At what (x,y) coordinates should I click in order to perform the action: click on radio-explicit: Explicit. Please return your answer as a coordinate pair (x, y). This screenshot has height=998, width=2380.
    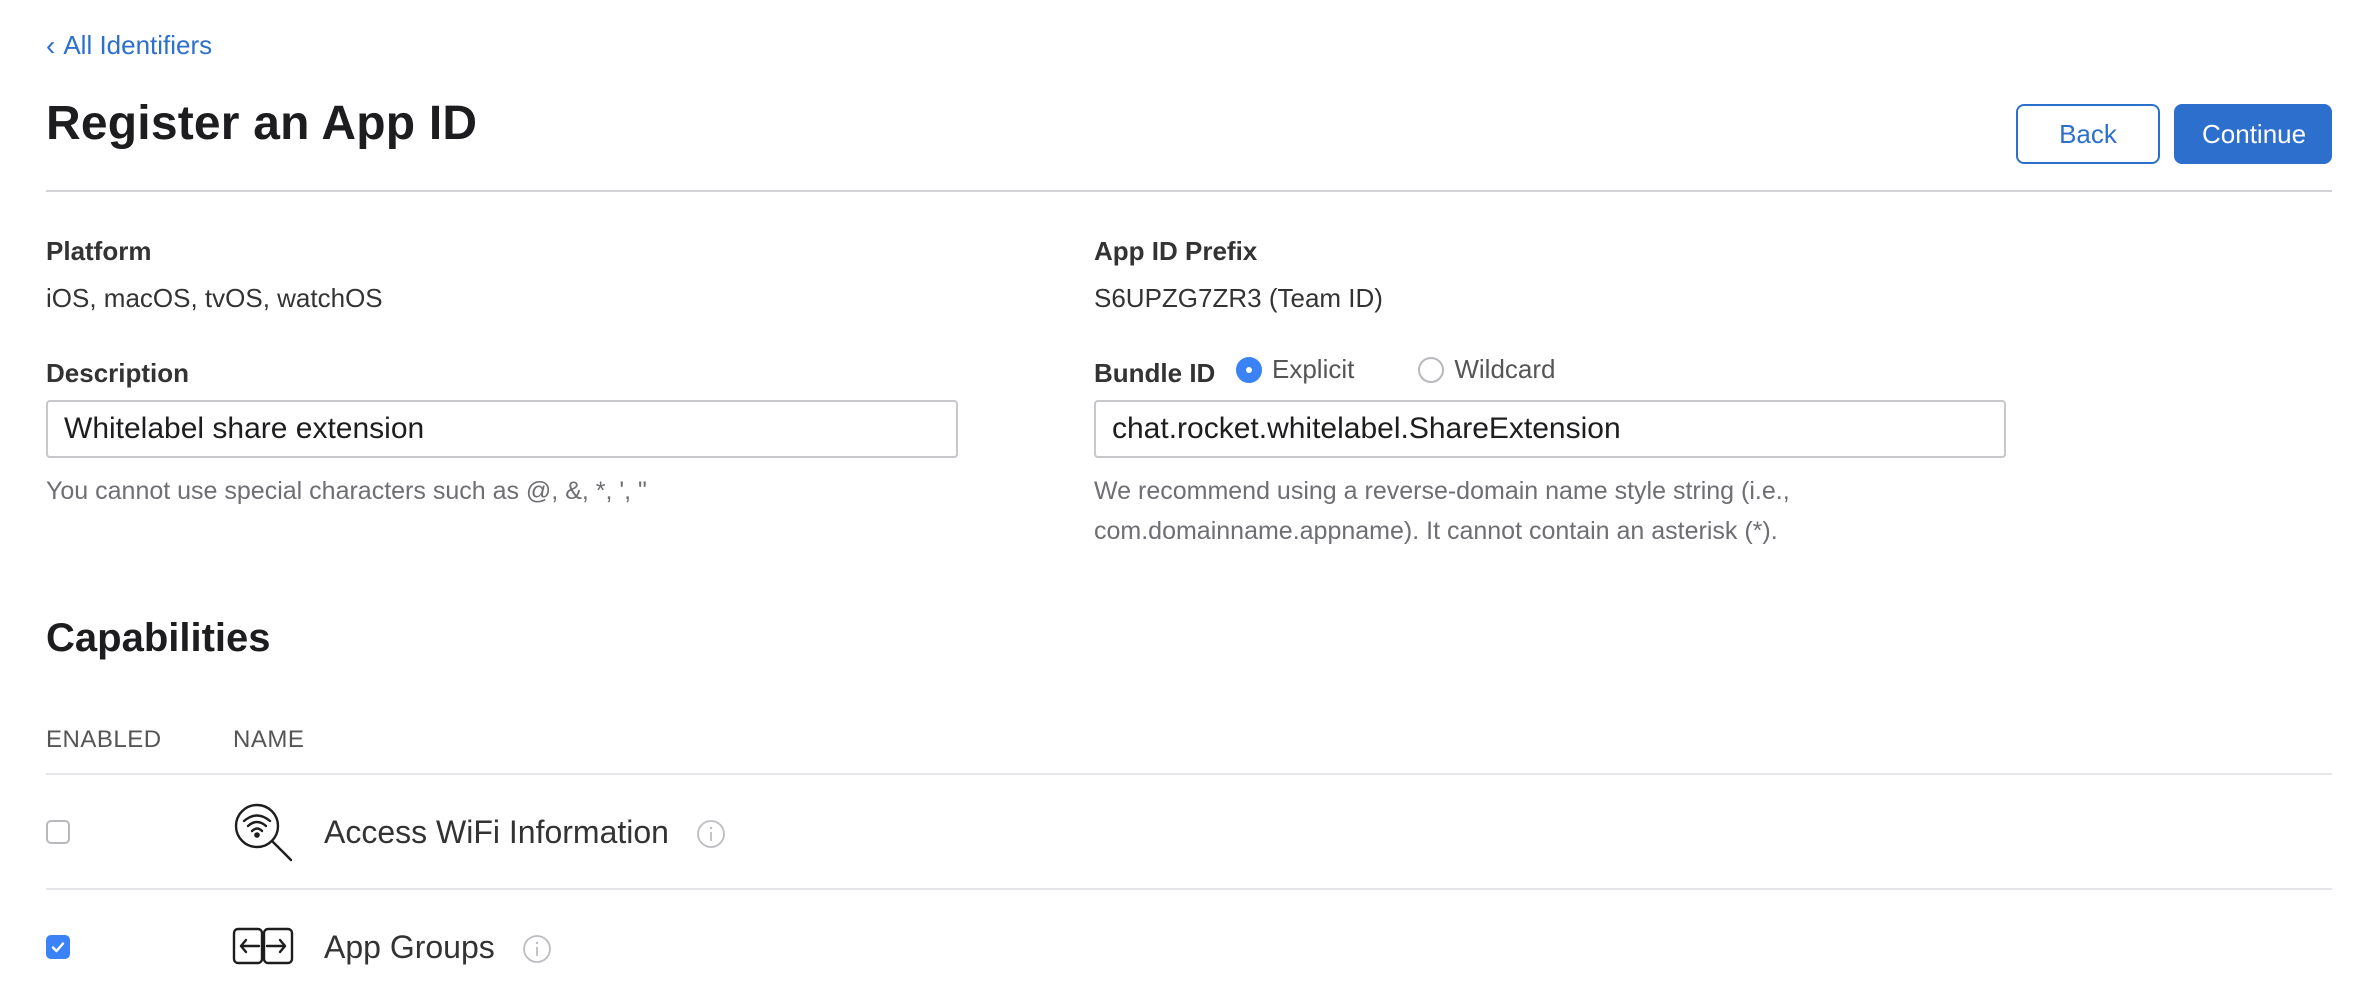
    Looking at the image, I should click on (1295, 369).